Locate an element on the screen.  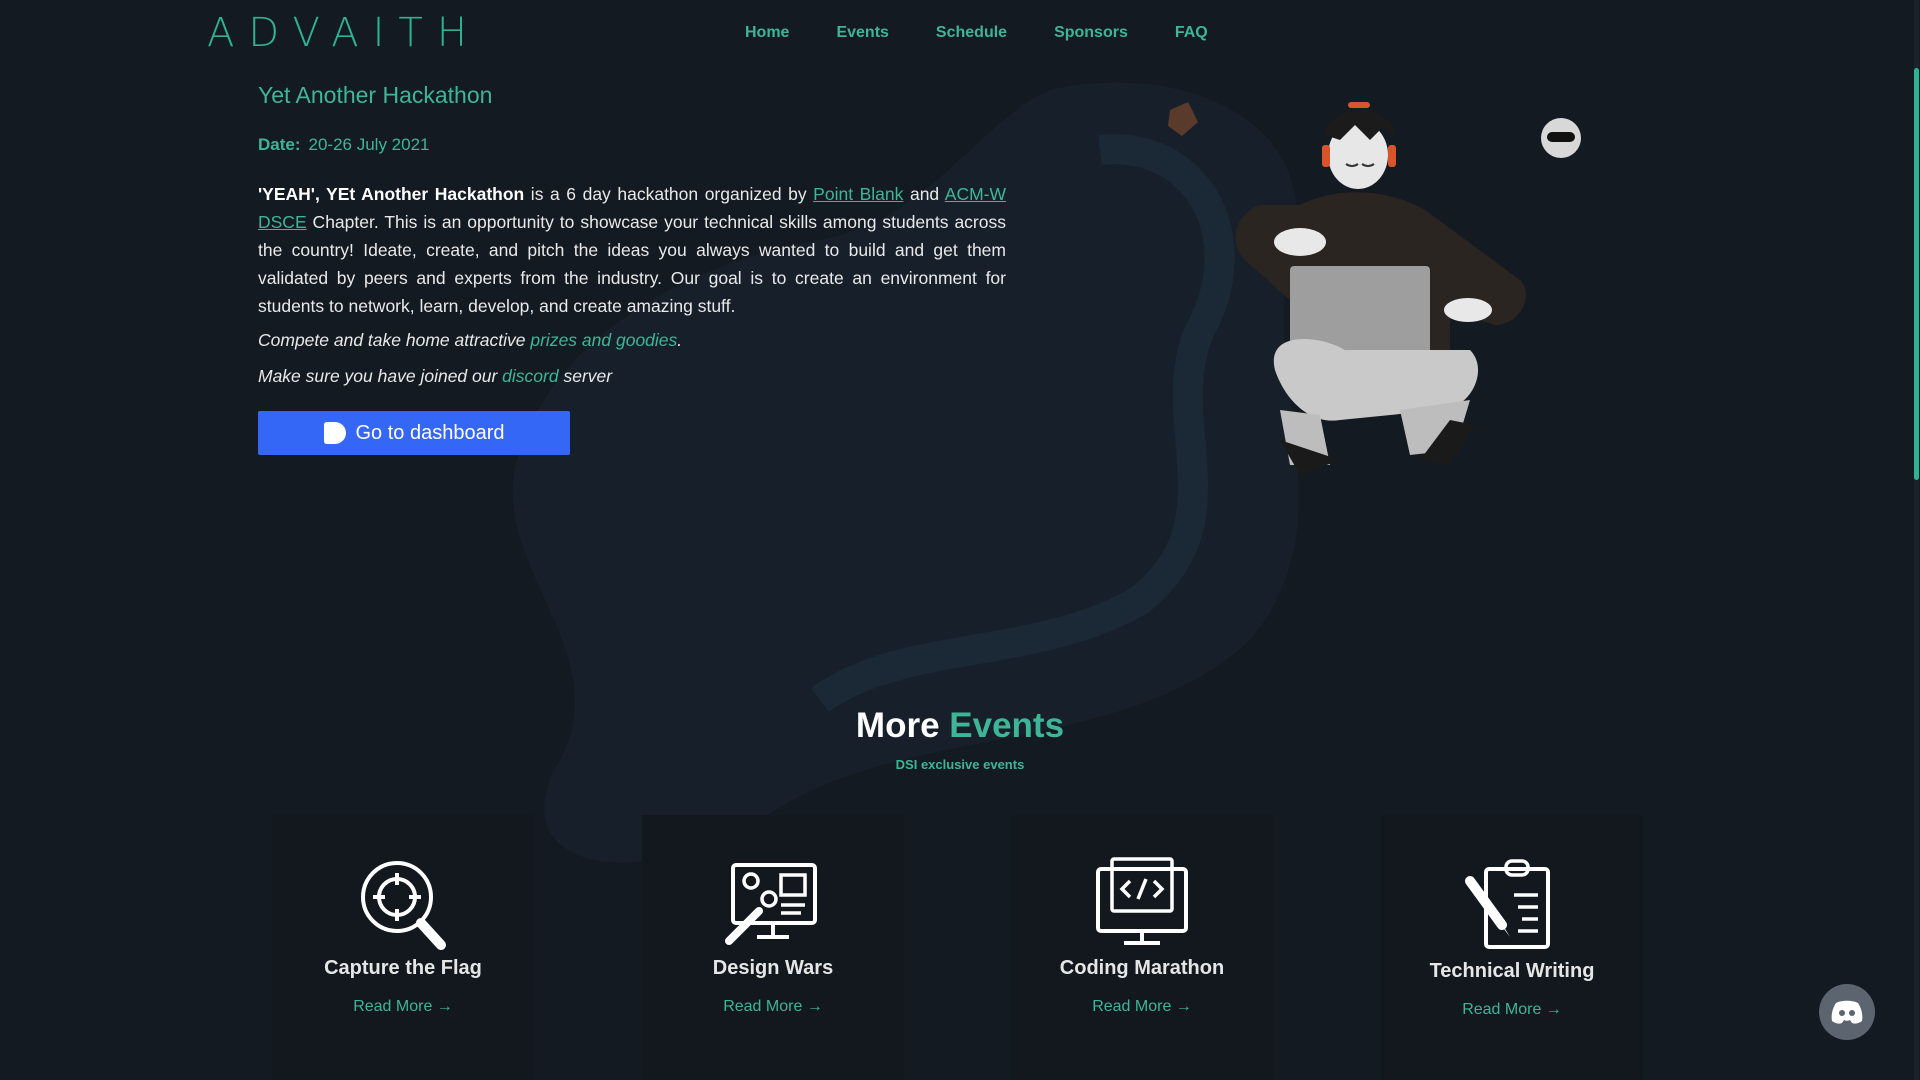
discord-chat-button is located at coordinates (1847, 1012).